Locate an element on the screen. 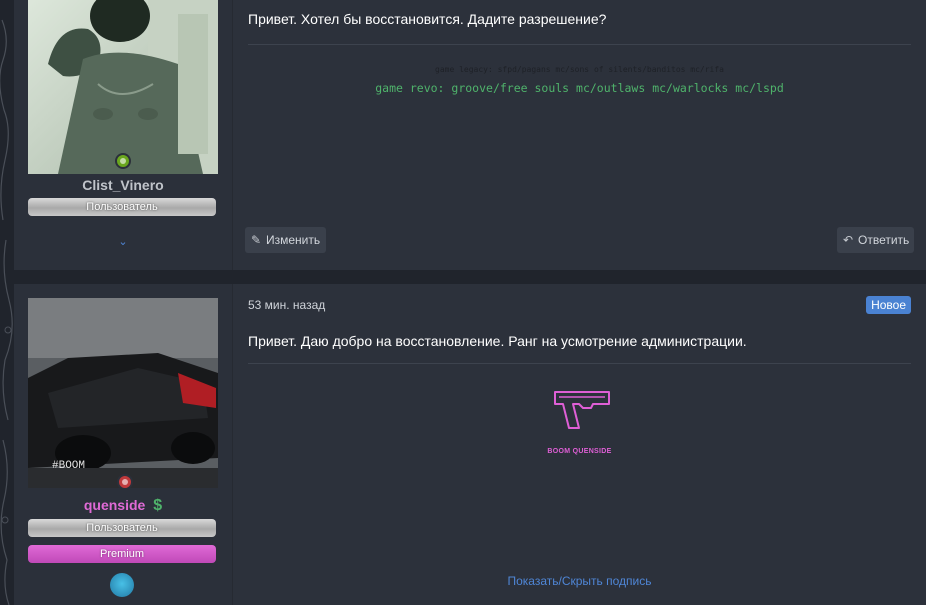 The image size is (926, 605). author-username-text: quenside is located at coordinates (114, 505).